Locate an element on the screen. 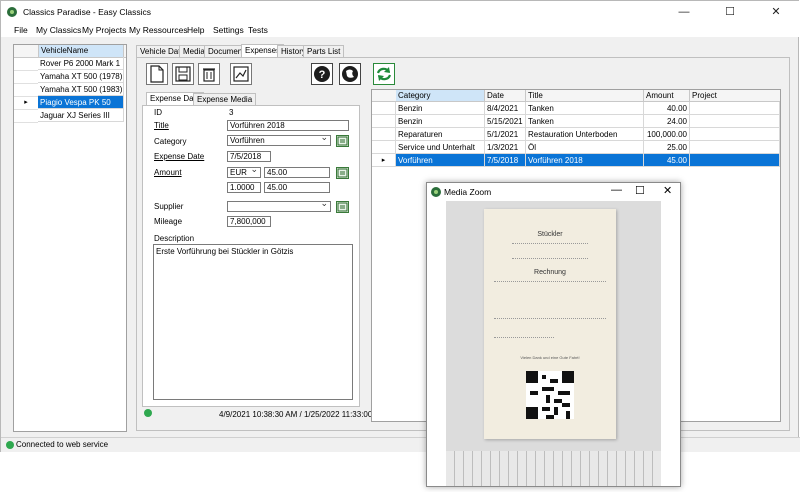 The width and height of the screenshot is (800, 492). menu-my-projects: My Projects is located at coordinates (104, 30).